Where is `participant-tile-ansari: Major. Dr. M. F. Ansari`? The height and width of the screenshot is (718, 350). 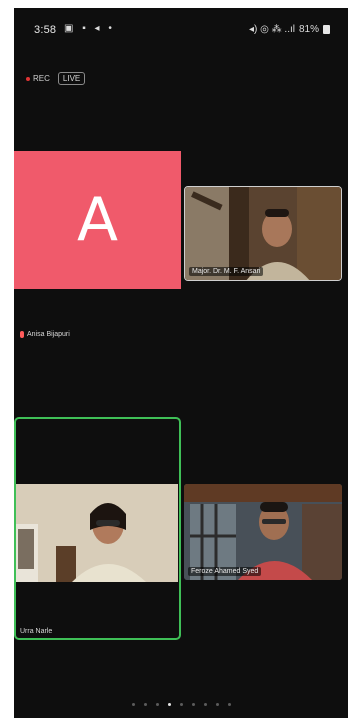
participant-tile-ansari: Major. Dr. M. F. Ansari is located at coordinates (263, 233).